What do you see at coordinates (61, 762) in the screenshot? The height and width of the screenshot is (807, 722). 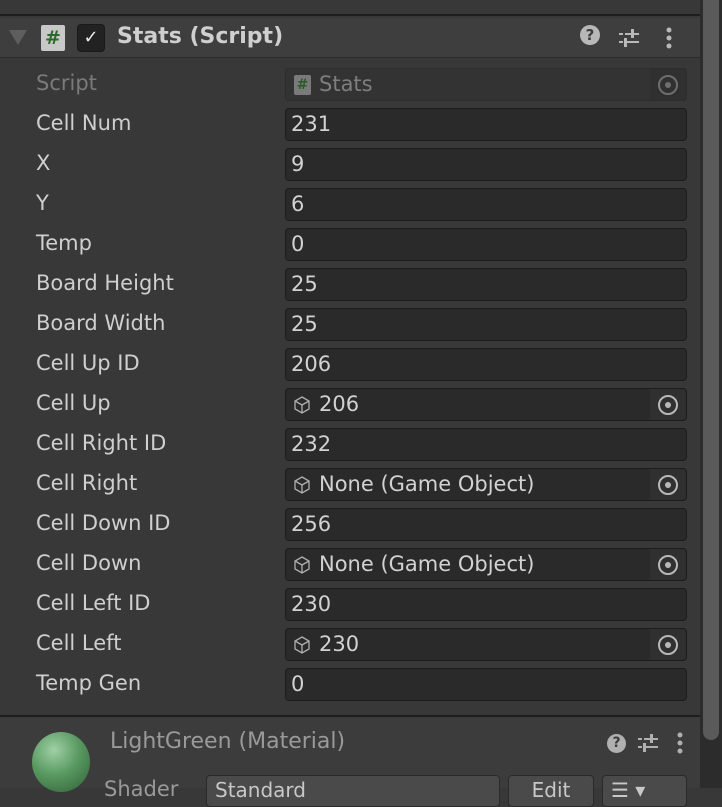 I see `material-preview` at bounding box center [61, 762].